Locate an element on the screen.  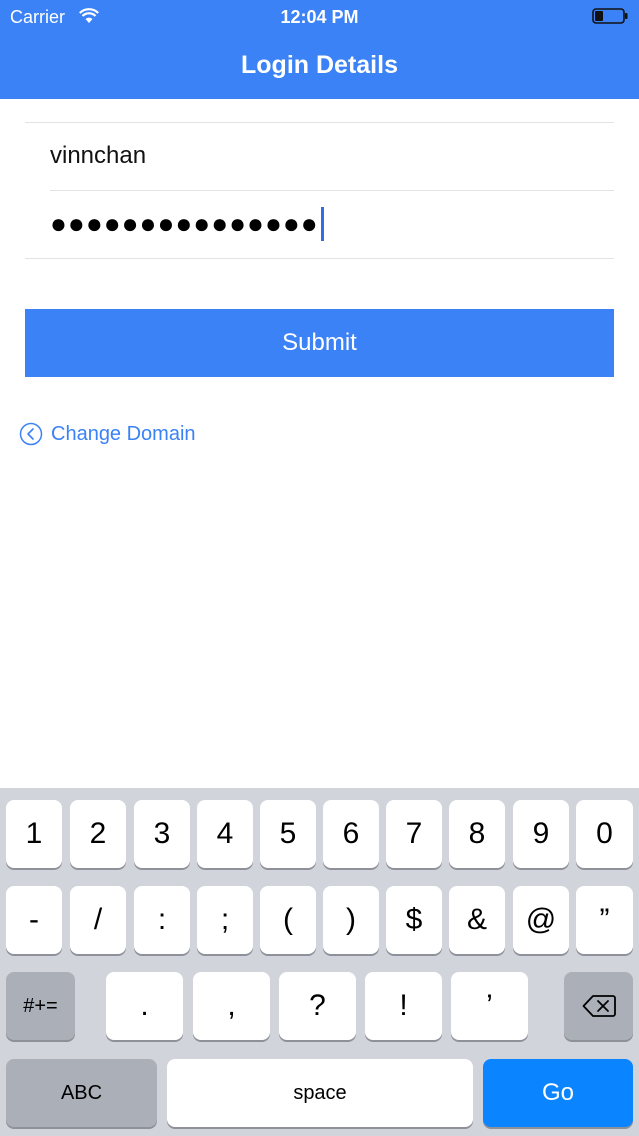
key-slash: / is located at coordinates (98, 920).